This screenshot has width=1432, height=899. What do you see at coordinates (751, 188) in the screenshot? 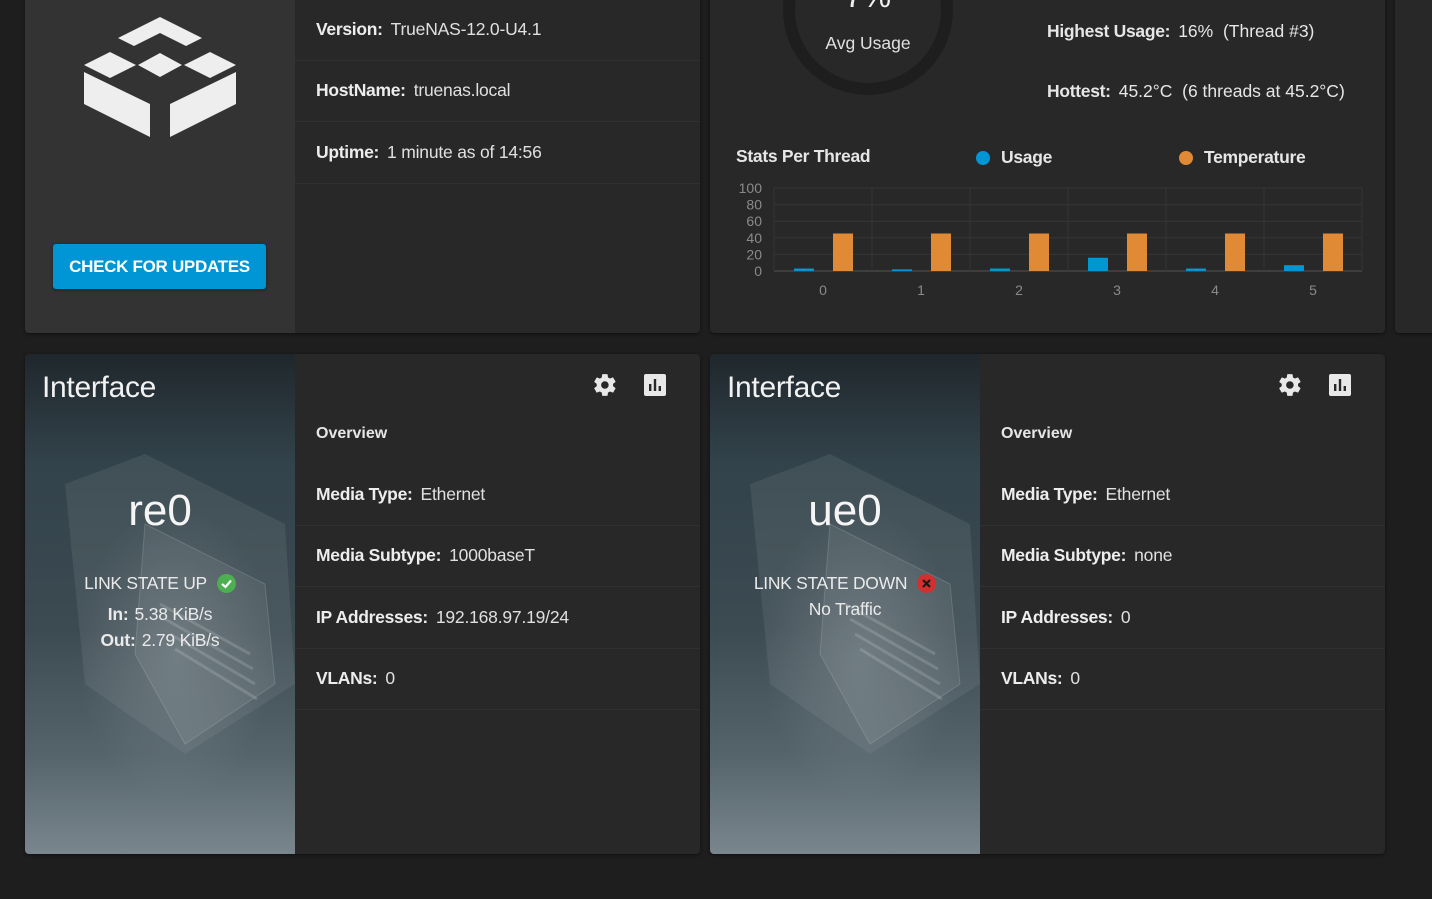
I see `y-tick-label: 100` at bounding box center [751, 188].